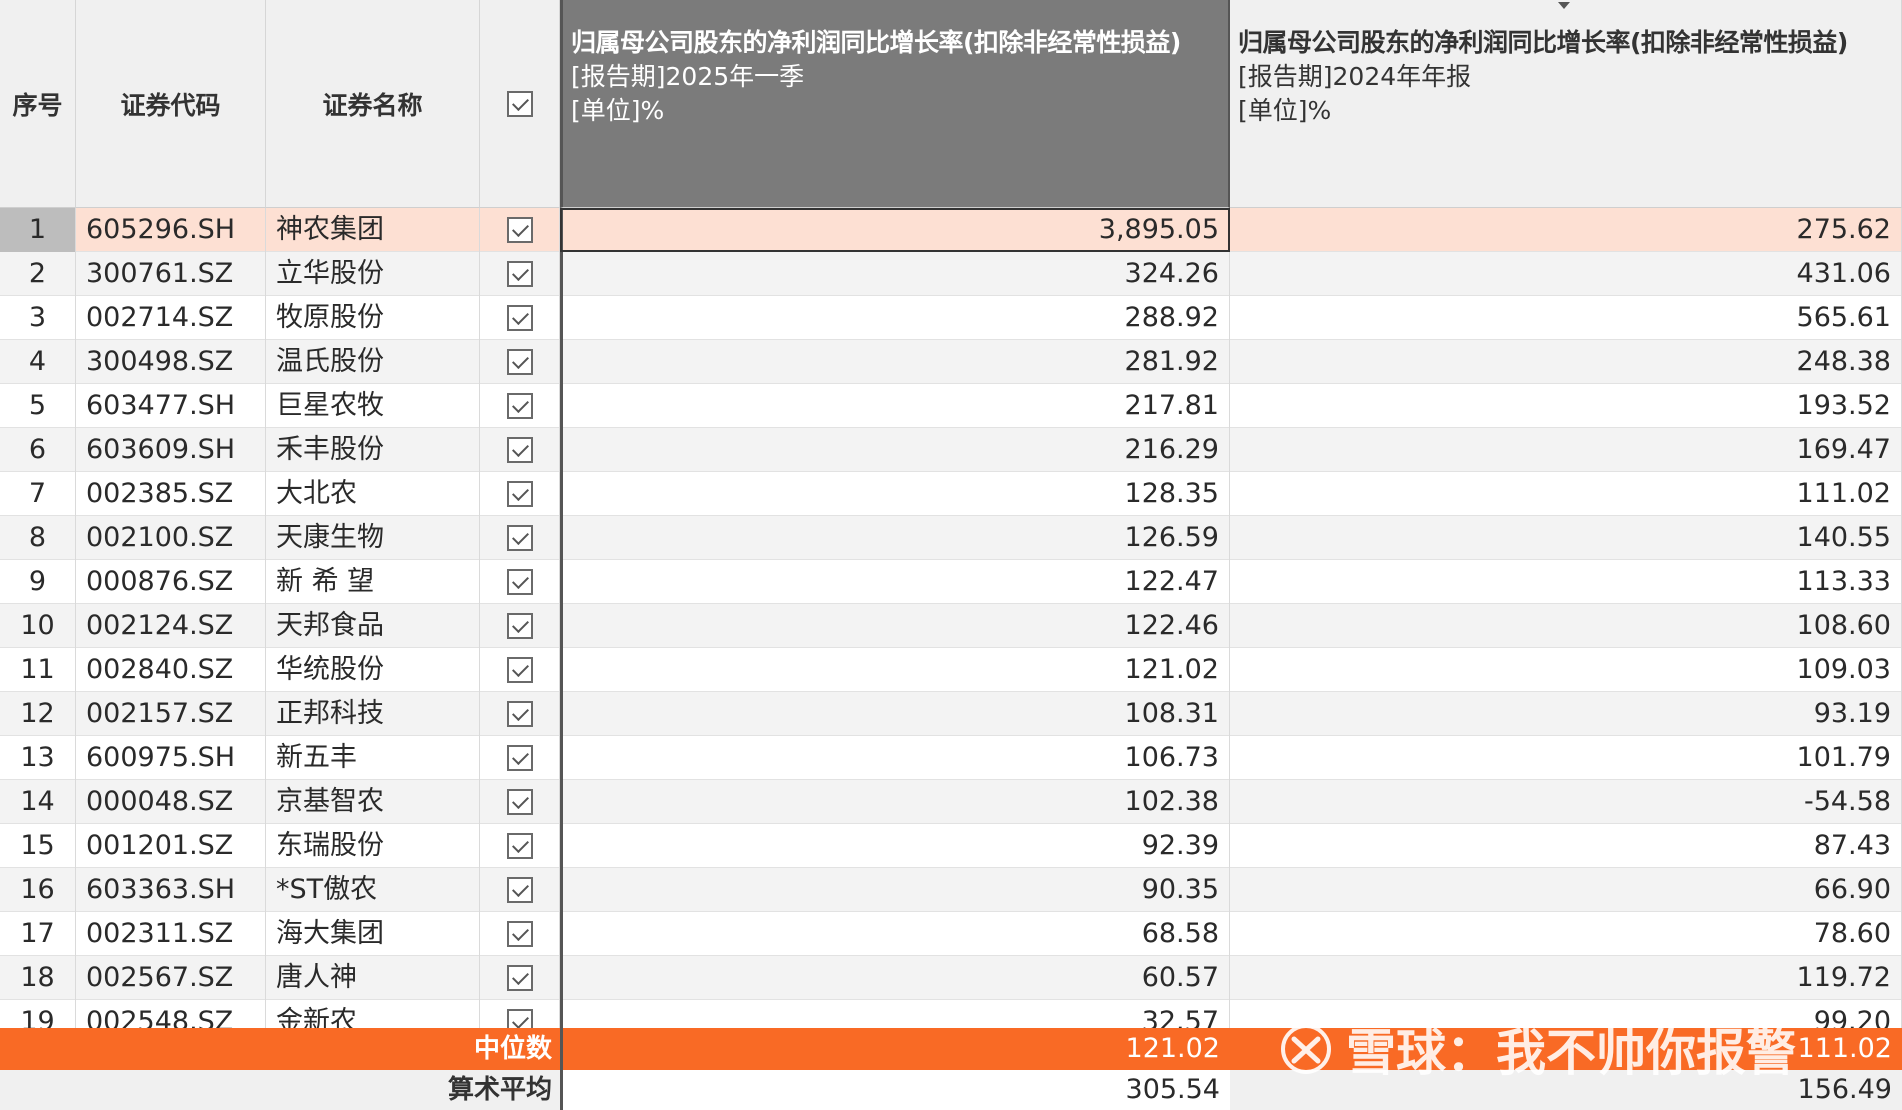 This screenshot has width=1902, height=1110. What do you see at coordinates (373, 626) in the screenshot?
I see `security-name: 天邦食品` at bounding box center [373, 626].